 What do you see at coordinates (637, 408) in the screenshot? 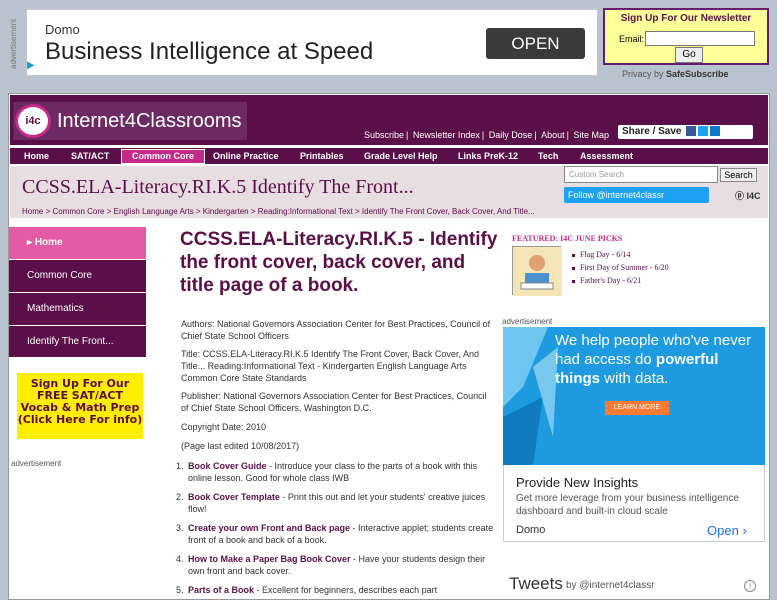
I see `learn-more-button: LEARN MORE` at bounding box center [637, 408].